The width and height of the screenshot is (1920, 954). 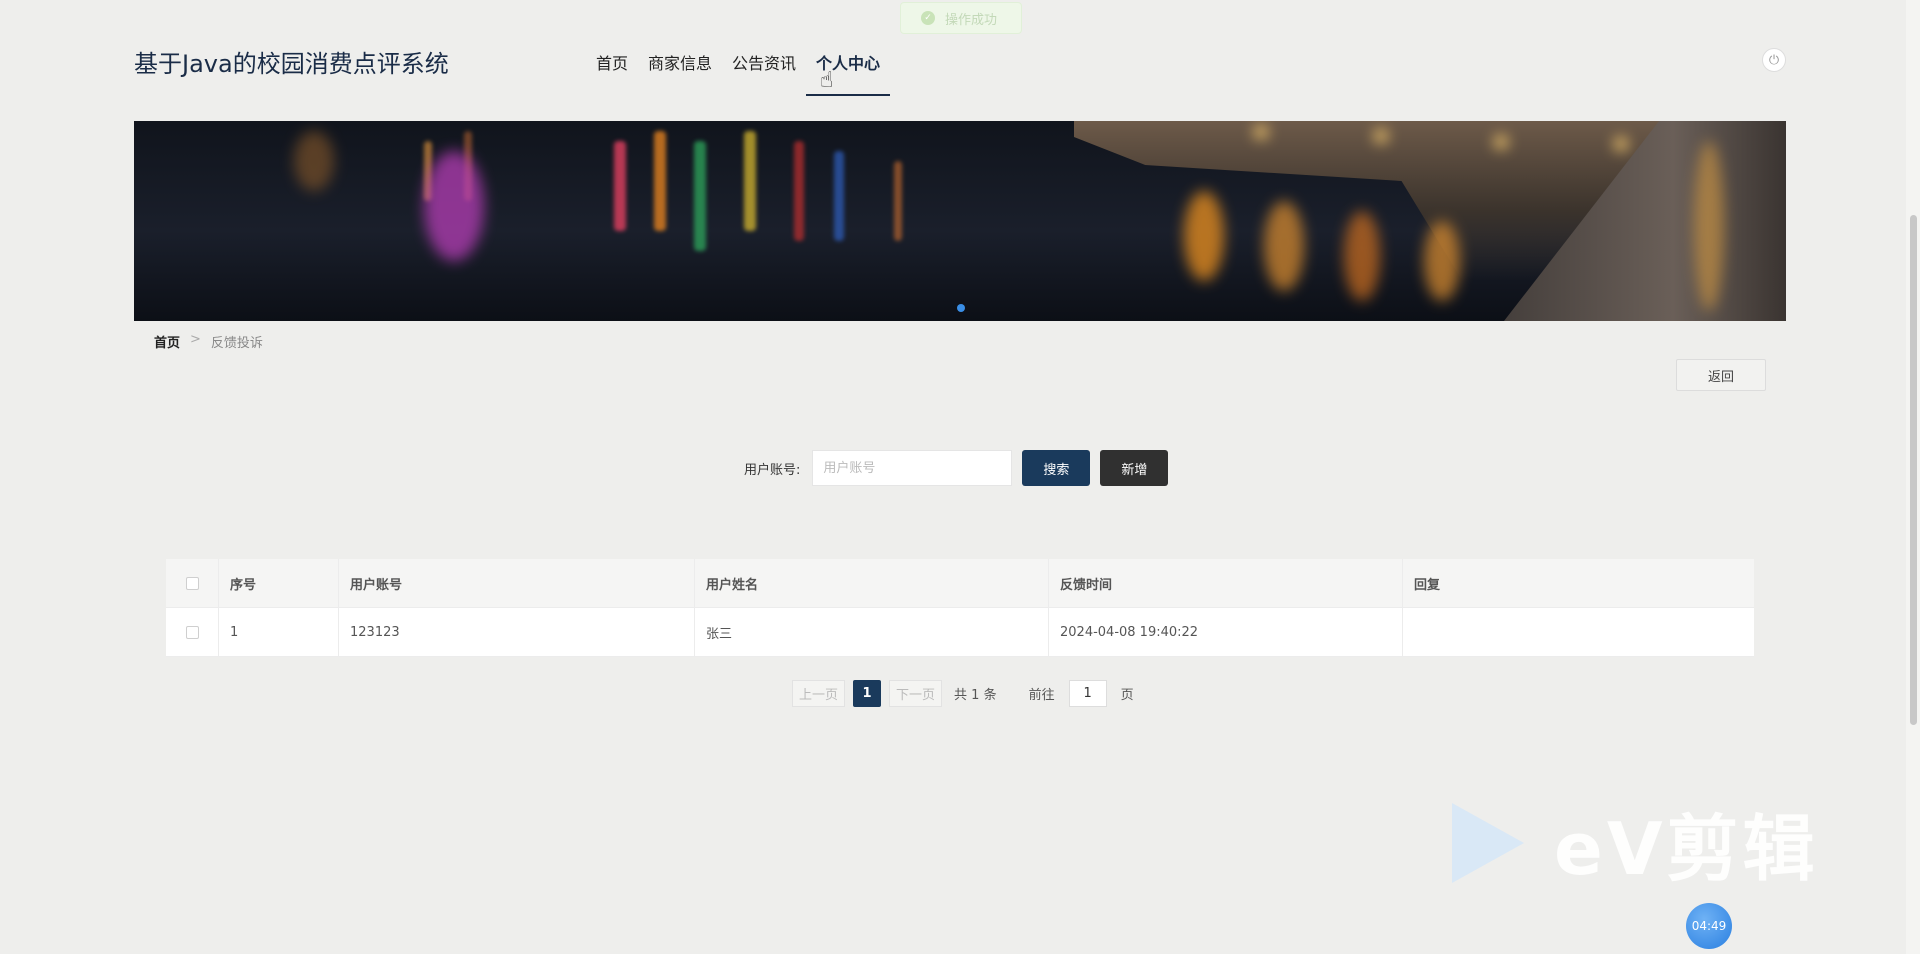 What do you see at coordinates (961, 308) in the screenshot?
I see `carousel-indicator` at bounding box center [961, 308].